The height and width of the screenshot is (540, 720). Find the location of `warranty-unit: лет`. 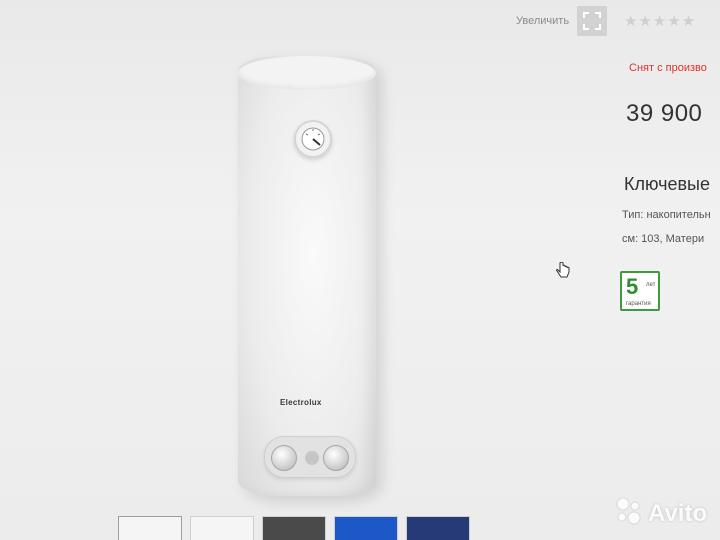

warranty-unit: лет is located at coordinates (651, 285).